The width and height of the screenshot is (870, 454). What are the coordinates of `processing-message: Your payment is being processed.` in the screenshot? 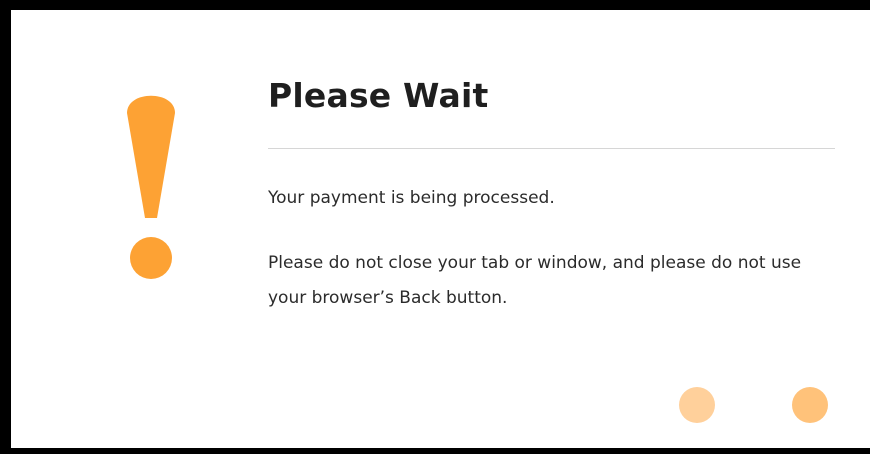 It's located at (411, 198).